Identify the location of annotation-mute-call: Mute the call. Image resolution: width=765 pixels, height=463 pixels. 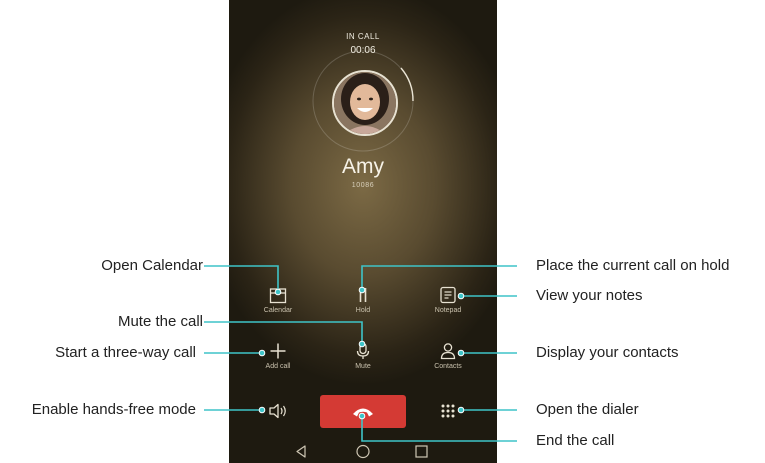
(160, 321).